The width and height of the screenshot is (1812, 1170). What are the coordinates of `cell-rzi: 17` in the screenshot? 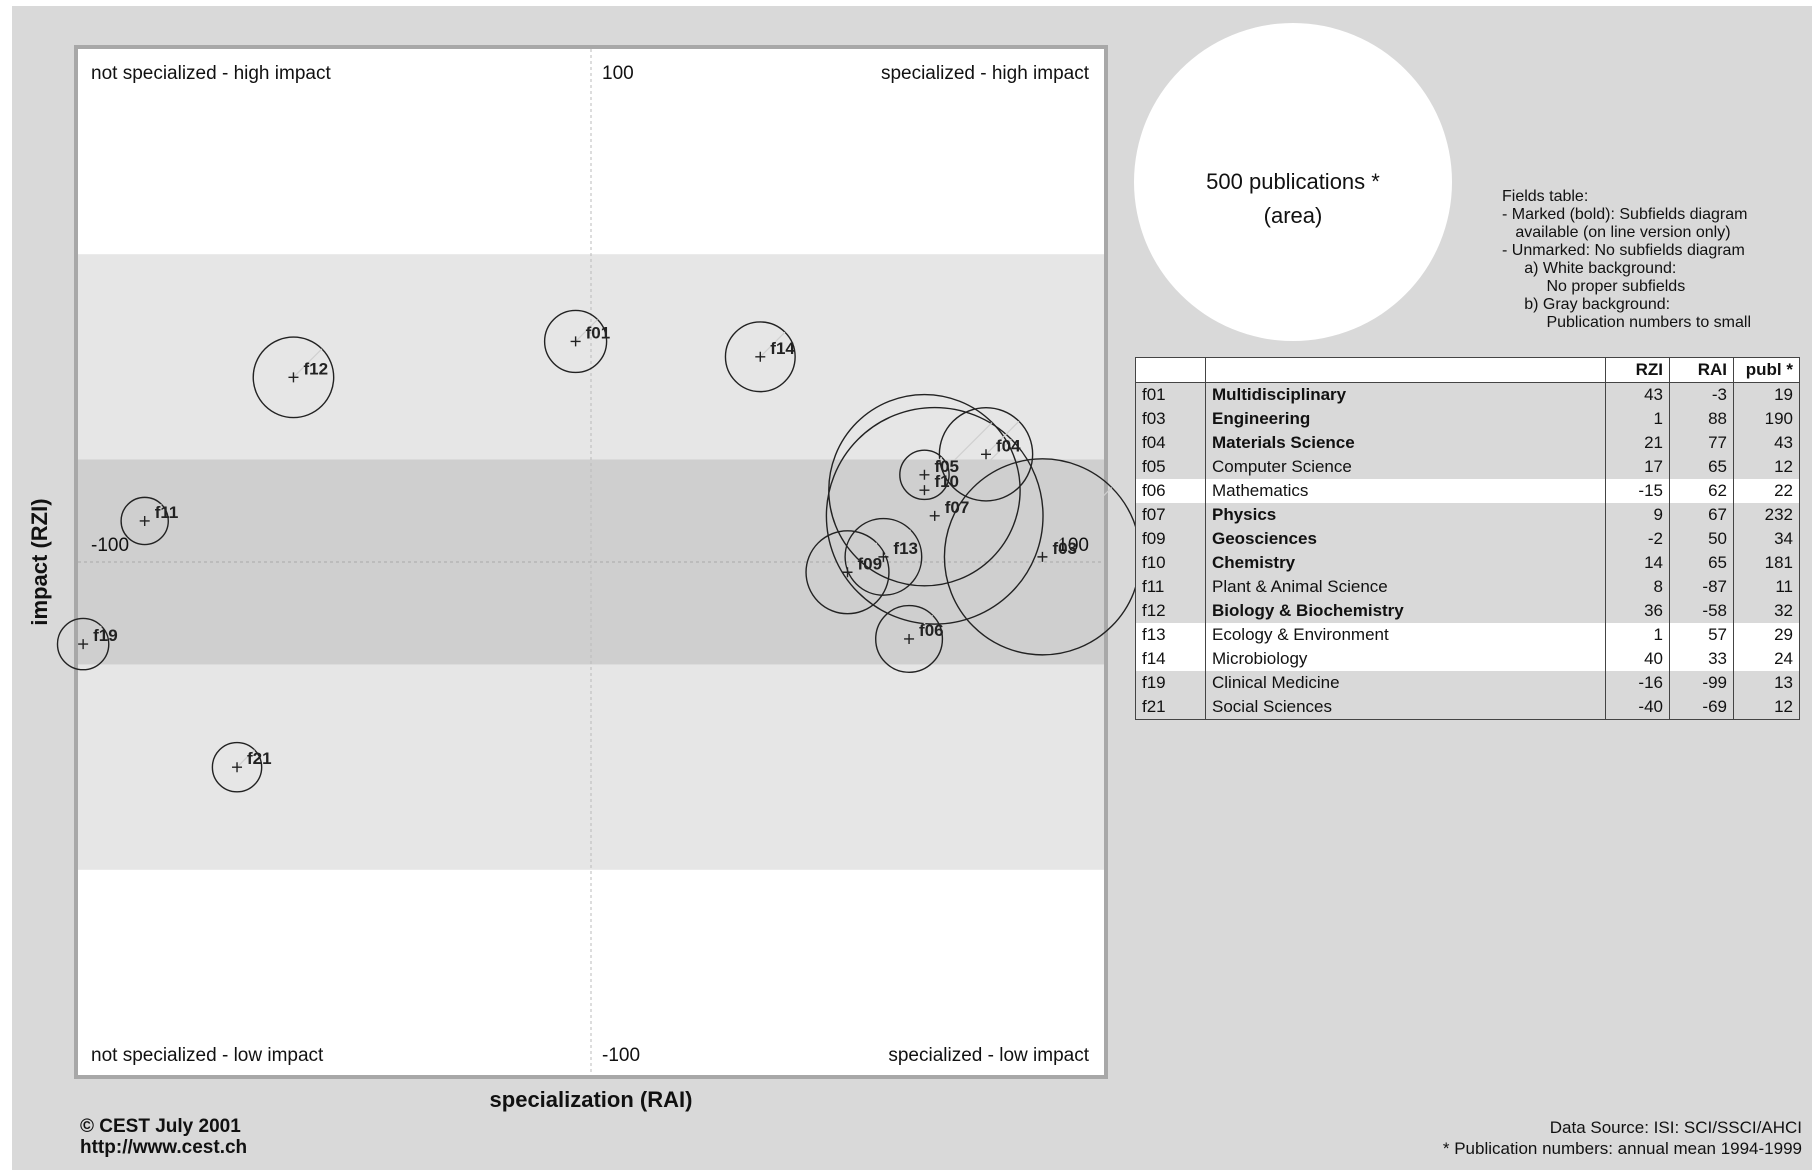 It's located at (1637, 467).